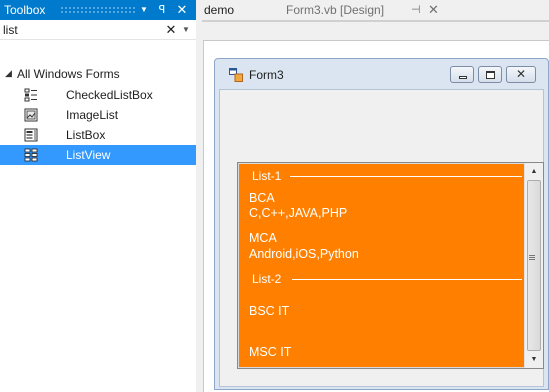 The width and height of the screenshot is (549, 392). Describe the element at coordinates (416, 10) in the screenshot. I see `pin-icon: ⊣` at that location.